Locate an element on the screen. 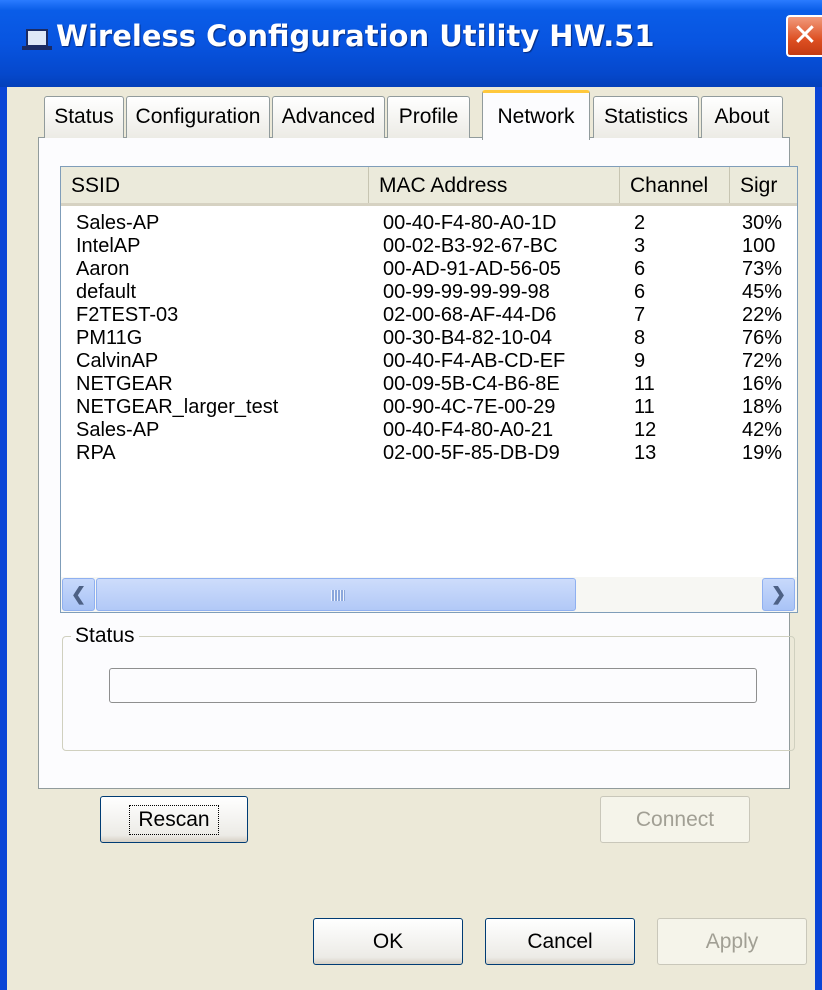 The height and width of the screenshot is (990, 822). chevron-right-icon: ❯ is located at coordinates (778, 594).